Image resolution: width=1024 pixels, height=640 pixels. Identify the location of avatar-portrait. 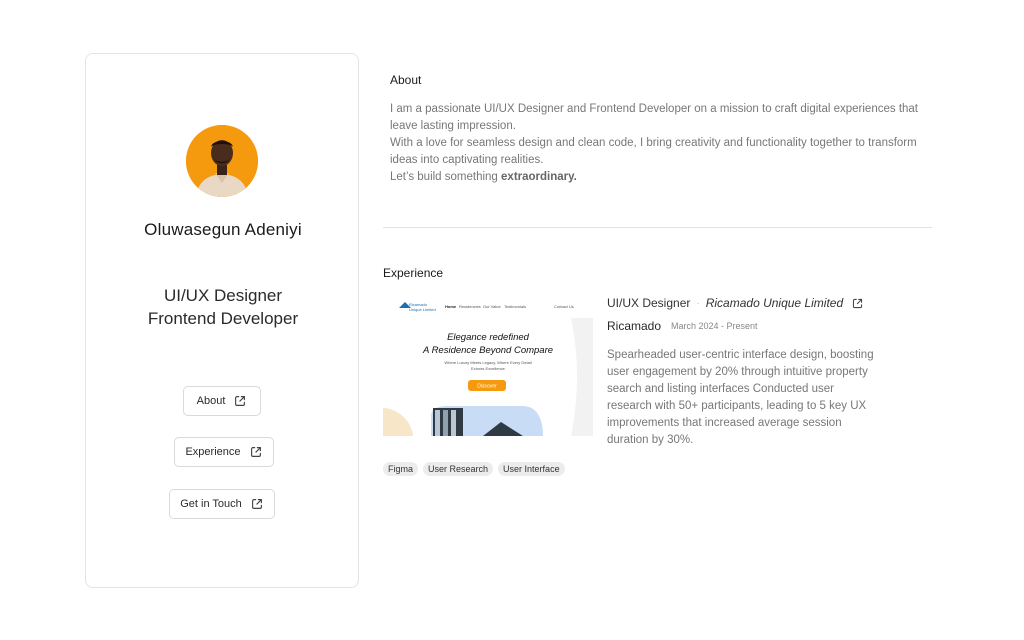
(222, 161).